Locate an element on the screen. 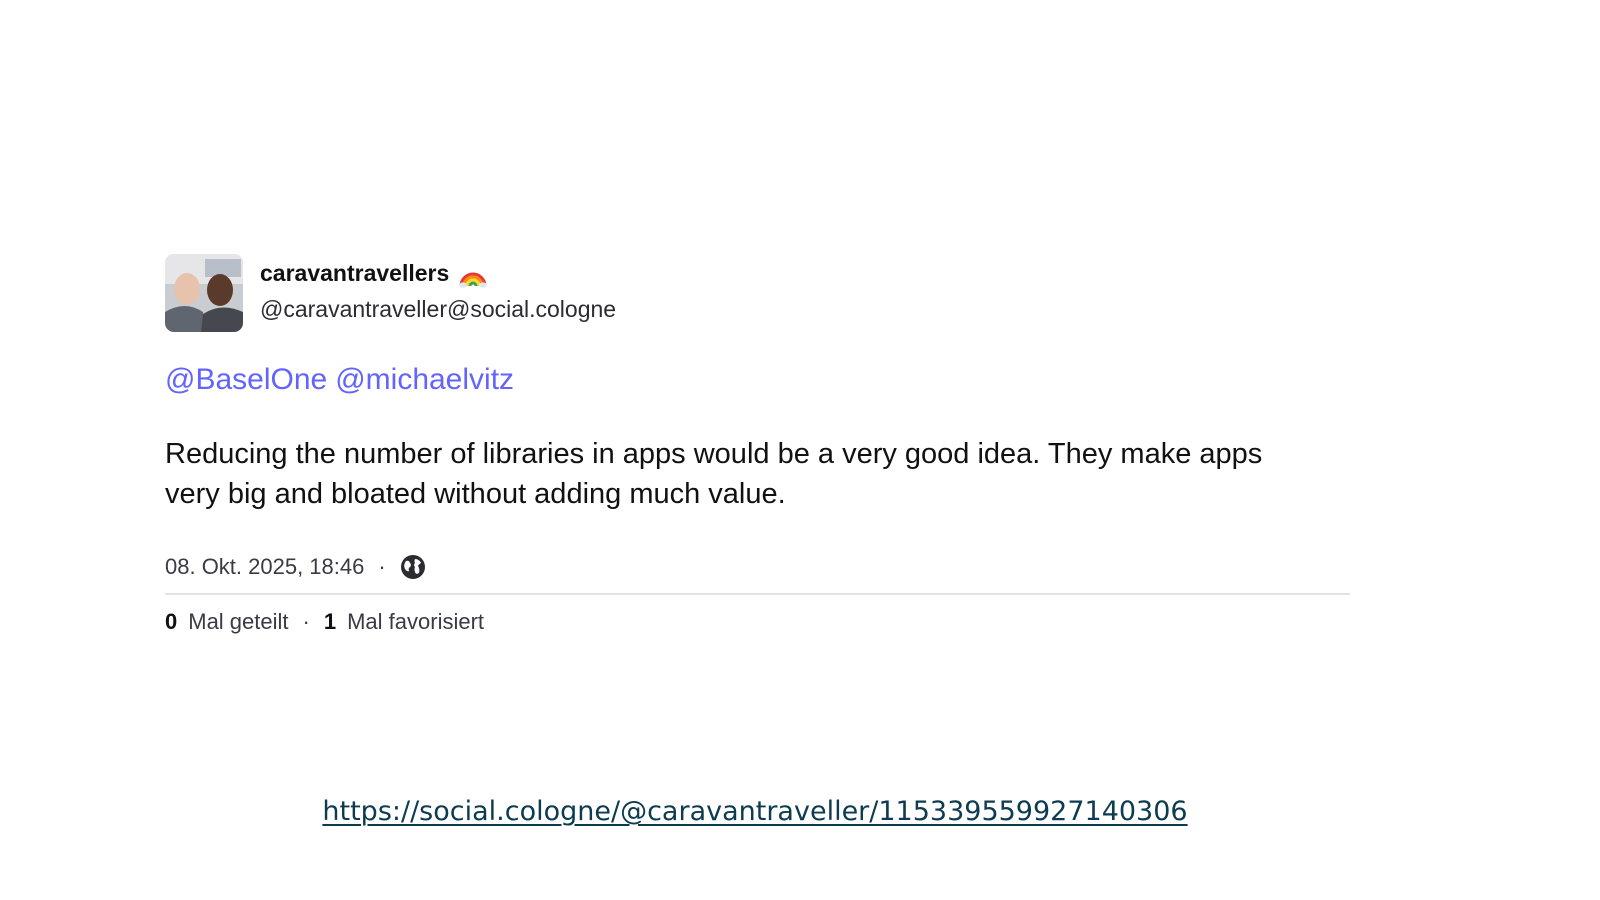 The image size is (1600, 900). account-handle: @caravantraveller@social.cologne is located at coordinates (438, 309).